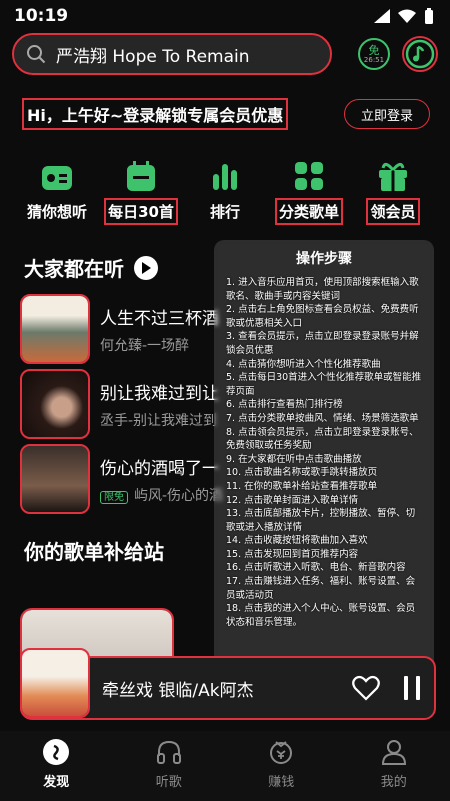  Describe the element at coordinates (56, 212) in the screenshot. I see `nav-label: 猜你想听` at that location.